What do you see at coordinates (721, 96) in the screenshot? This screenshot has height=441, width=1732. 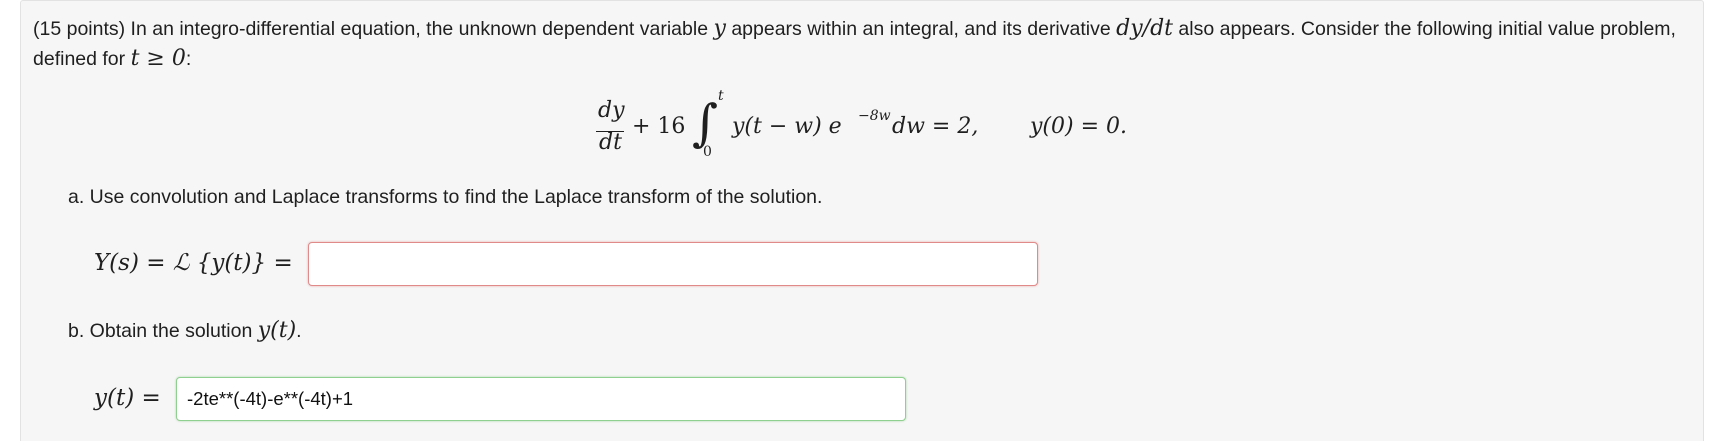 I see `integral-upper-limit: t` at bounding box center [721, 96].